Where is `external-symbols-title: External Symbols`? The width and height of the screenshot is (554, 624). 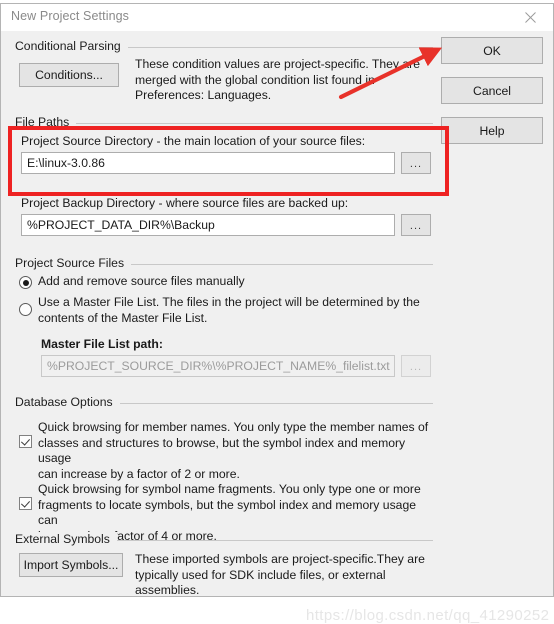 external-symbols-title: External Symbols is located at coordinates (66, 539).